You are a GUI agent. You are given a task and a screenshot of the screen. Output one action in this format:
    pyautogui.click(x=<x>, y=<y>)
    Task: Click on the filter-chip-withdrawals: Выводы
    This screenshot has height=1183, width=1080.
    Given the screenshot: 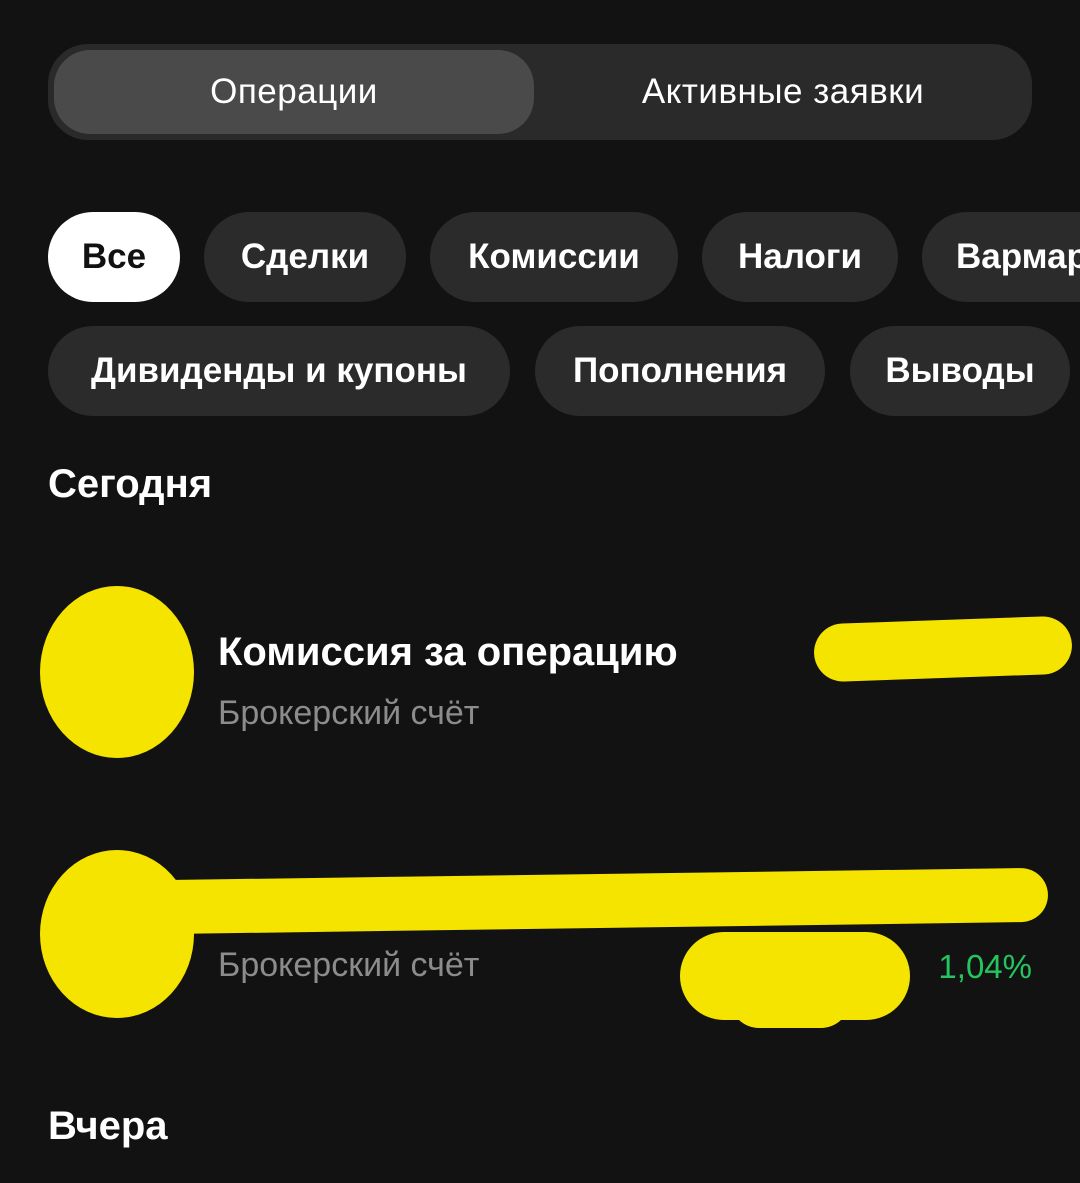 What is the action you would take?
    pyautogui.click(x=960, y=371)
    